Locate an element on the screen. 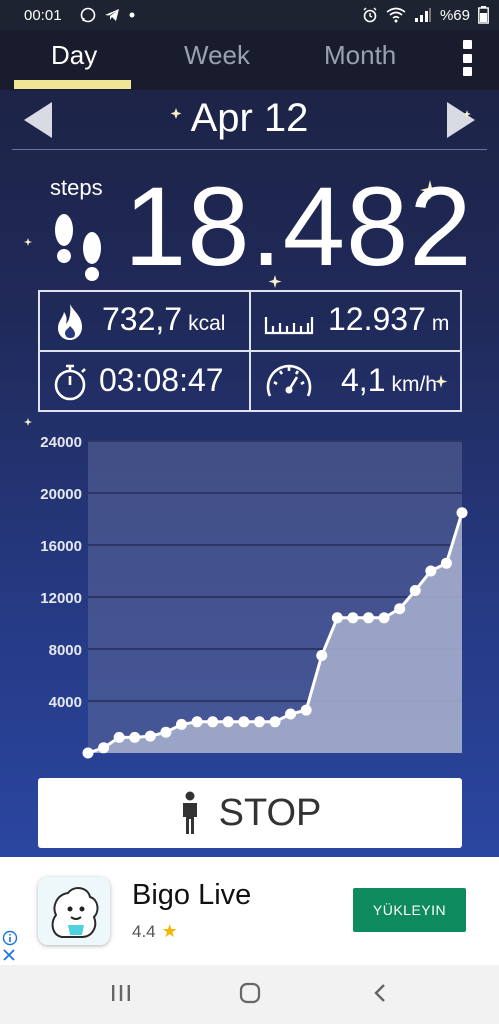 The image size is (499, 1024). telegram-icon is located at coordinates (111, 15).